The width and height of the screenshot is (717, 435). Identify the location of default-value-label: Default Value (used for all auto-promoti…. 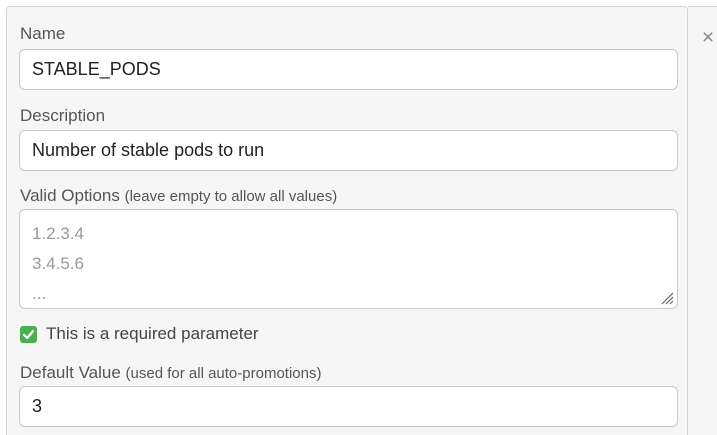
(170, 373).